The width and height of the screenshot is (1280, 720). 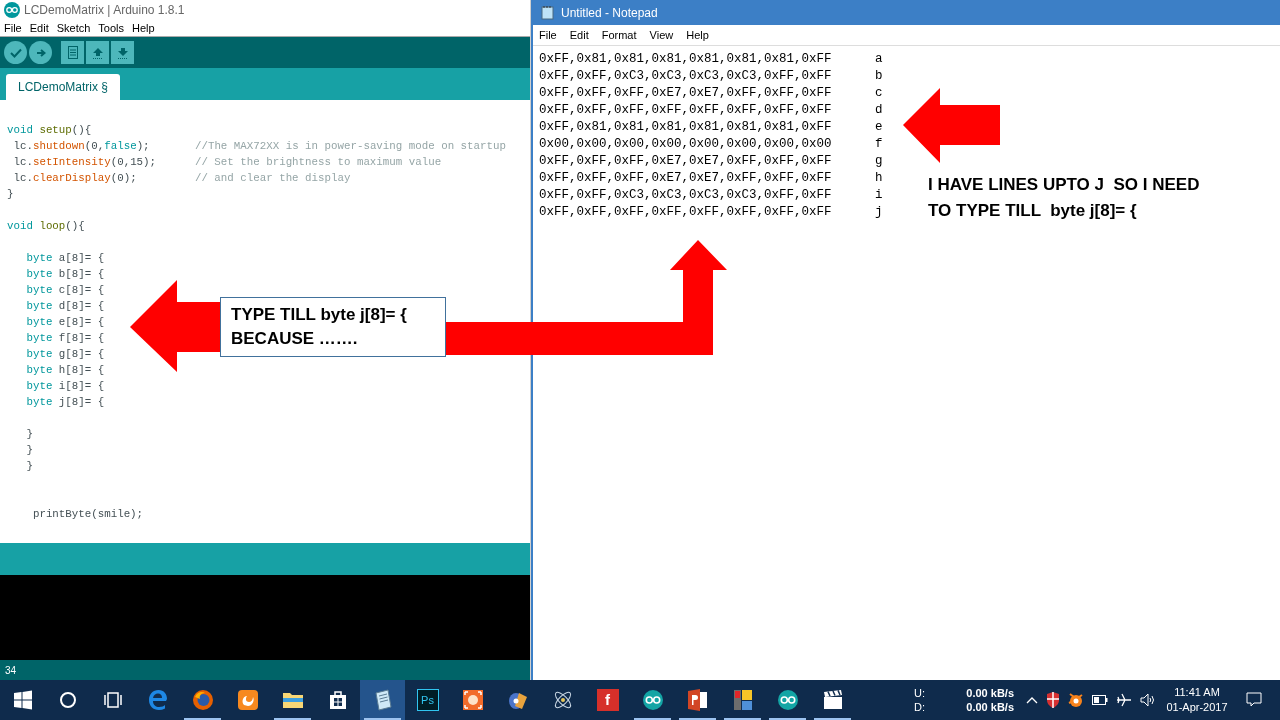 I want to click on taskbar-button, so click(x=382, y=700).